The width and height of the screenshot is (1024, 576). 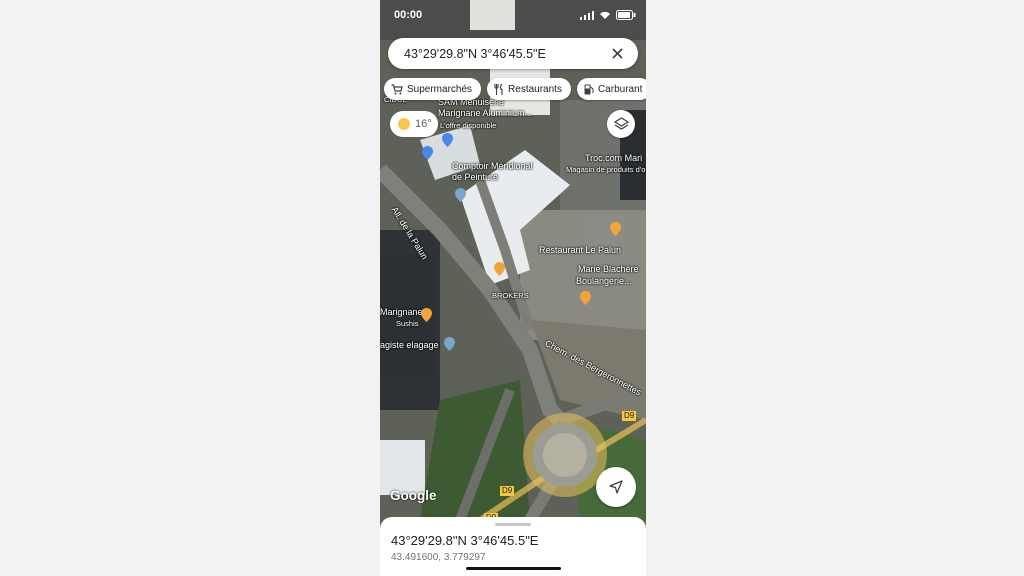 I want to click on map-label-brokers: BROKERS, so click(x=510, y=296).